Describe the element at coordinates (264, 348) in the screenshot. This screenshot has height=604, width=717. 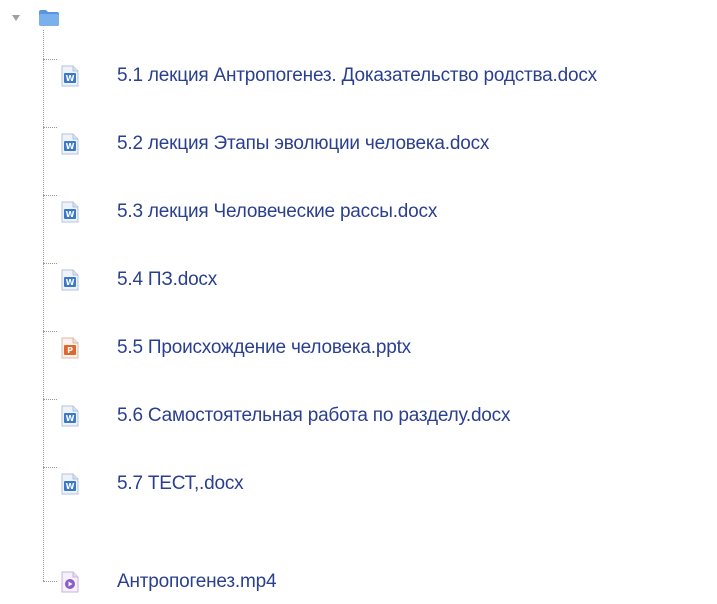
I see `file-link: 5.5 Происхождение человека.pptx` at that location.